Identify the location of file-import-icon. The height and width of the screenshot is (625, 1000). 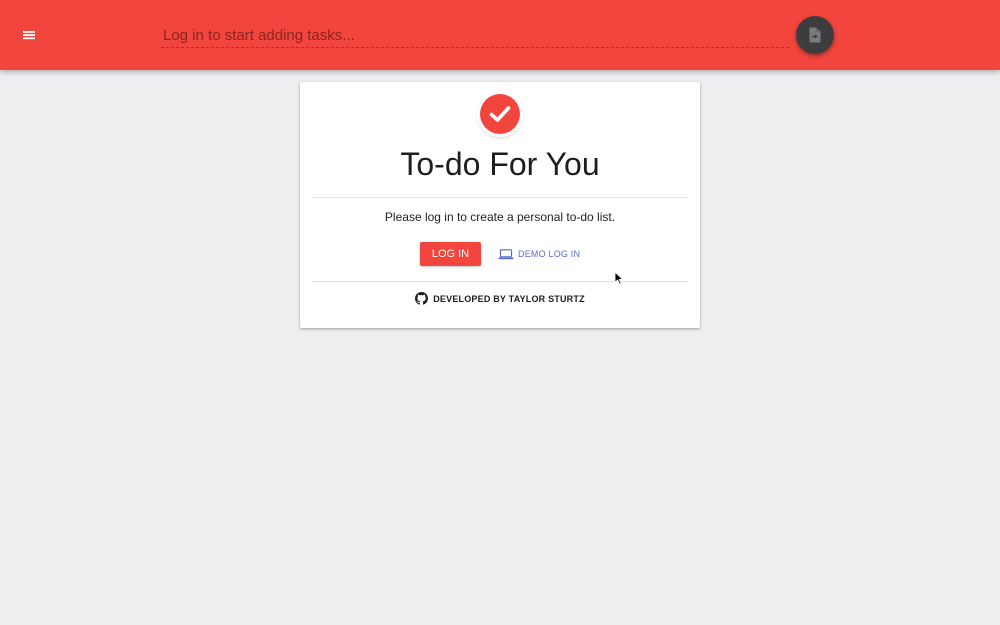
(815, 35).